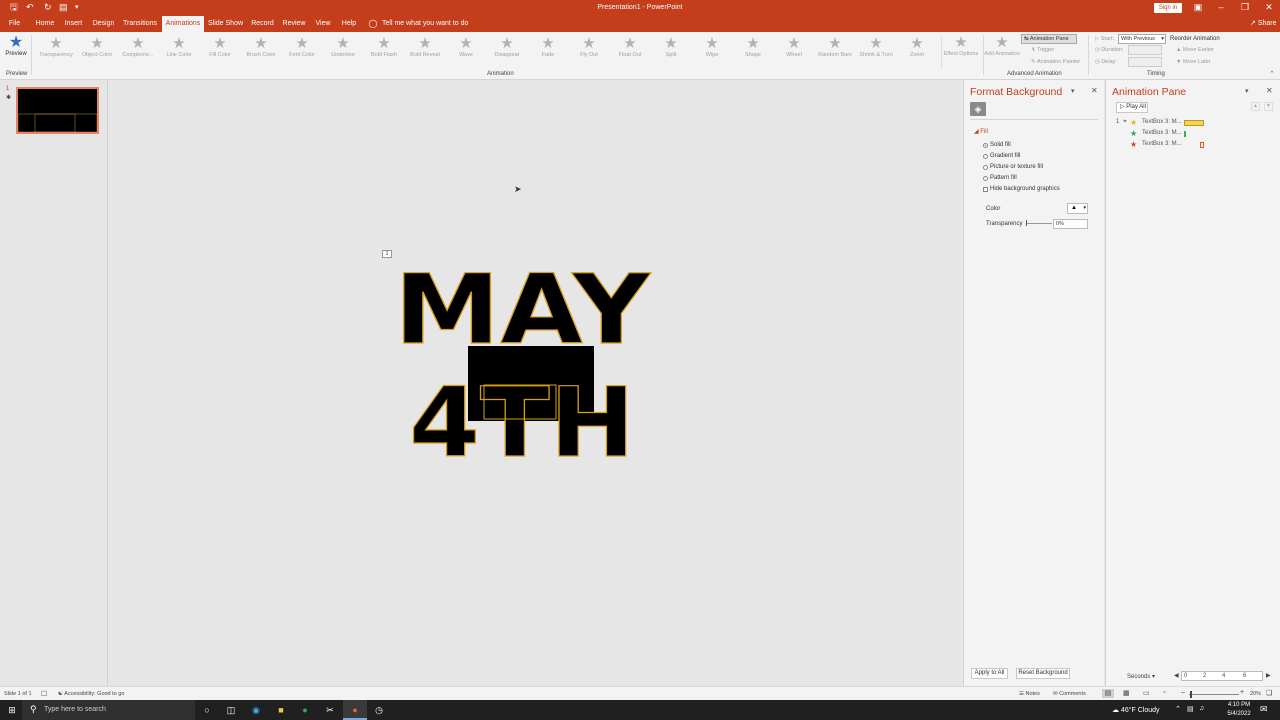 The image size is (1280, 720). I want to click on fill-section-header: ◢ Fill, so click(981, 131).